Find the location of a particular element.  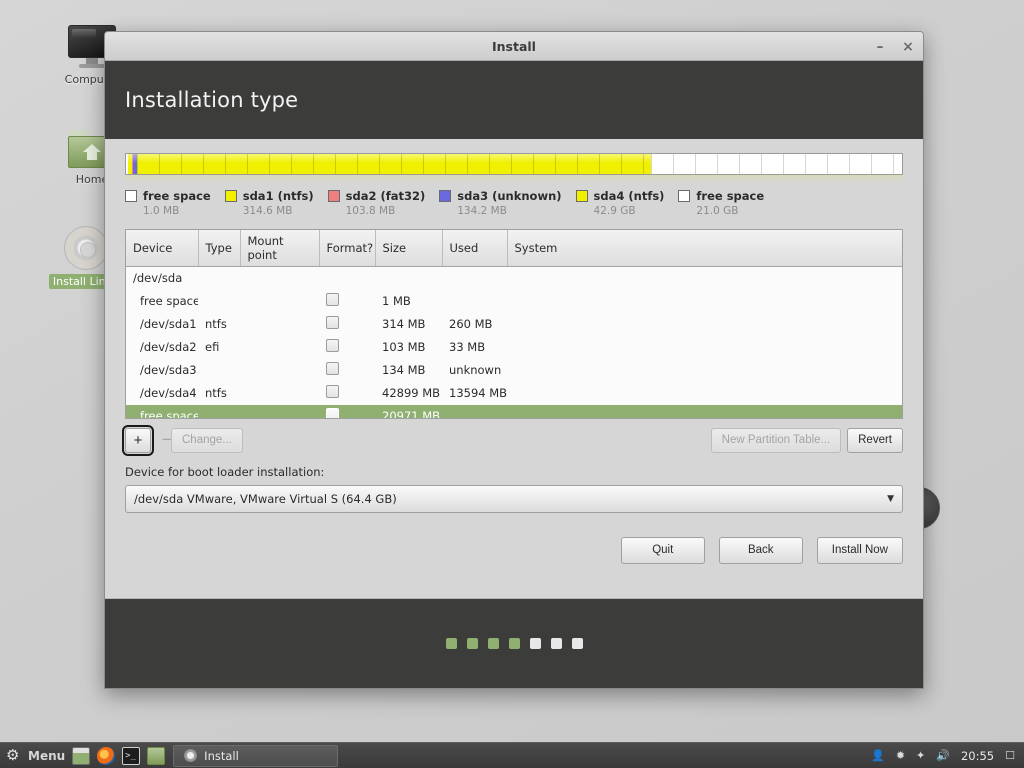

legend-item-5: free space 21.0 GB is located at coordinates (721, 203).